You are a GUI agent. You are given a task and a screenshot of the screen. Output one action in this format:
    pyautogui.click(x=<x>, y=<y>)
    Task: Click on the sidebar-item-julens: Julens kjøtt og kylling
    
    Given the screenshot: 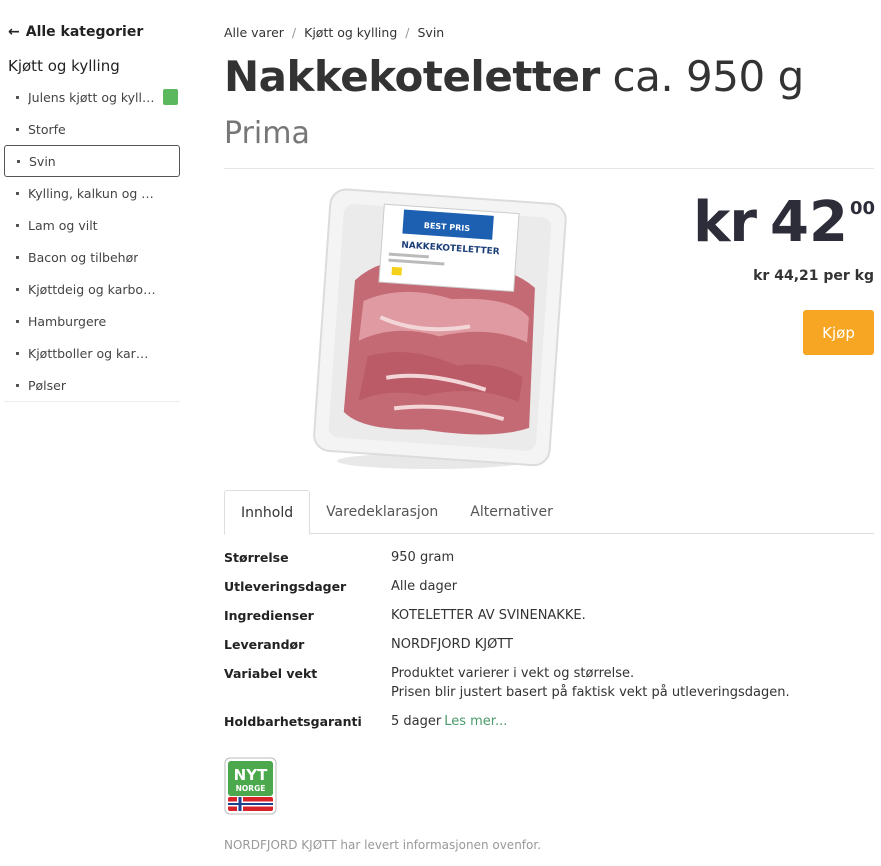 What is the action you would take?
    pyautogui.click(x=92, y=97)
    